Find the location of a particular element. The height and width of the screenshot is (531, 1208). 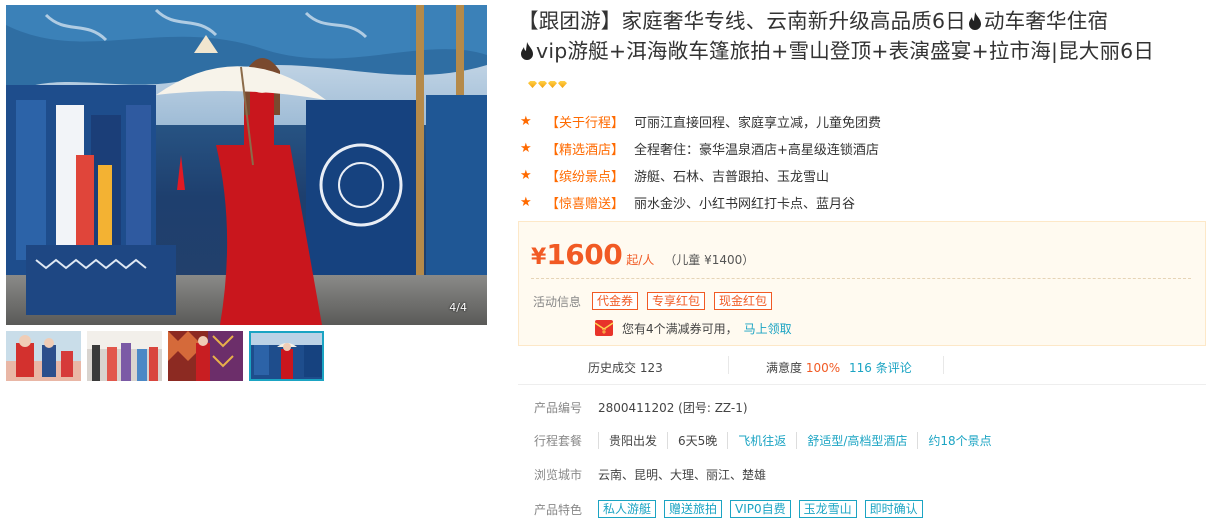

coupon-list: 代金券 专享红包 现金红包 is located at coordinates (682, 301).